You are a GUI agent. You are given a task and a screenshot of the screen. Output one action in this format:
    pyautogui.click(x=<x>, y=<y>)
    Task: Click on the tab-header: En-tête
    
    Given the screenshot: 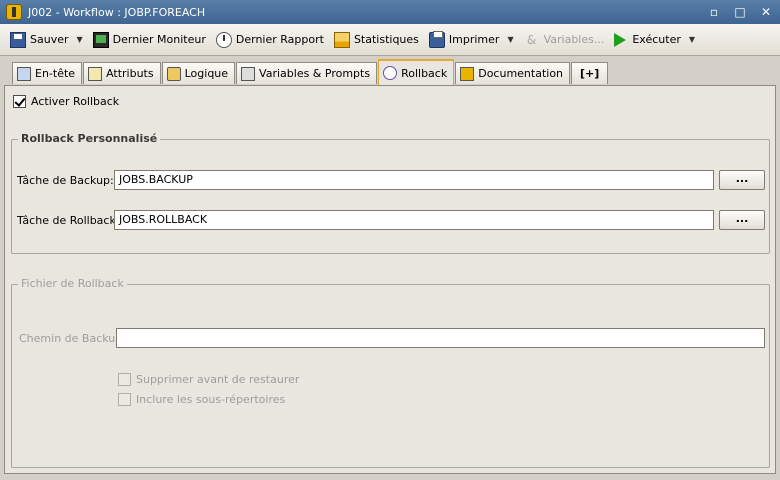 What is the action you would take?
    pyautogui.click(x=47, y=73)
    